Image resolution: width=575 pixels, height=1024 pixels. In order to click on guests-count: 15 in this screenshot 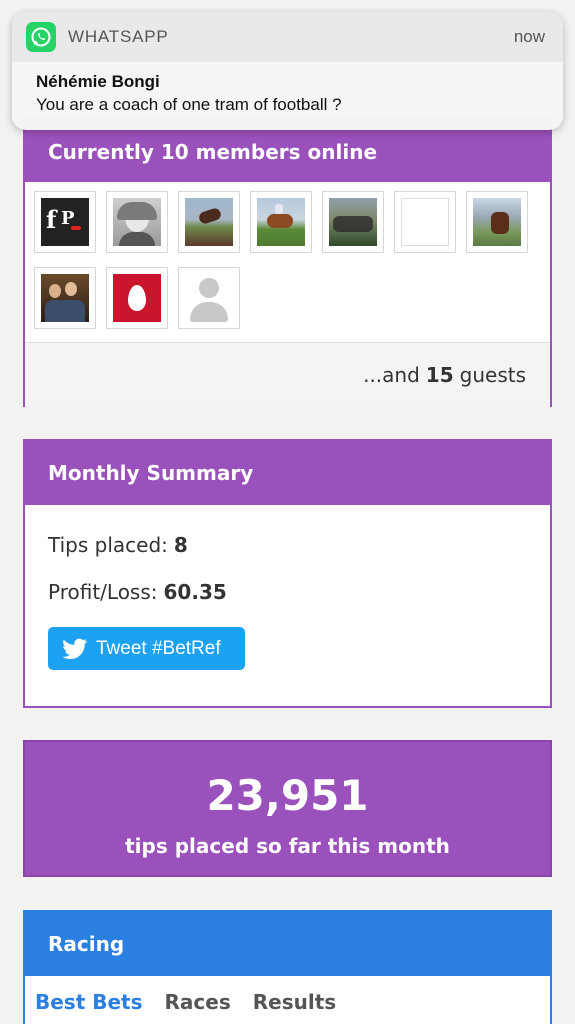, I will do `click(439, 375)`.